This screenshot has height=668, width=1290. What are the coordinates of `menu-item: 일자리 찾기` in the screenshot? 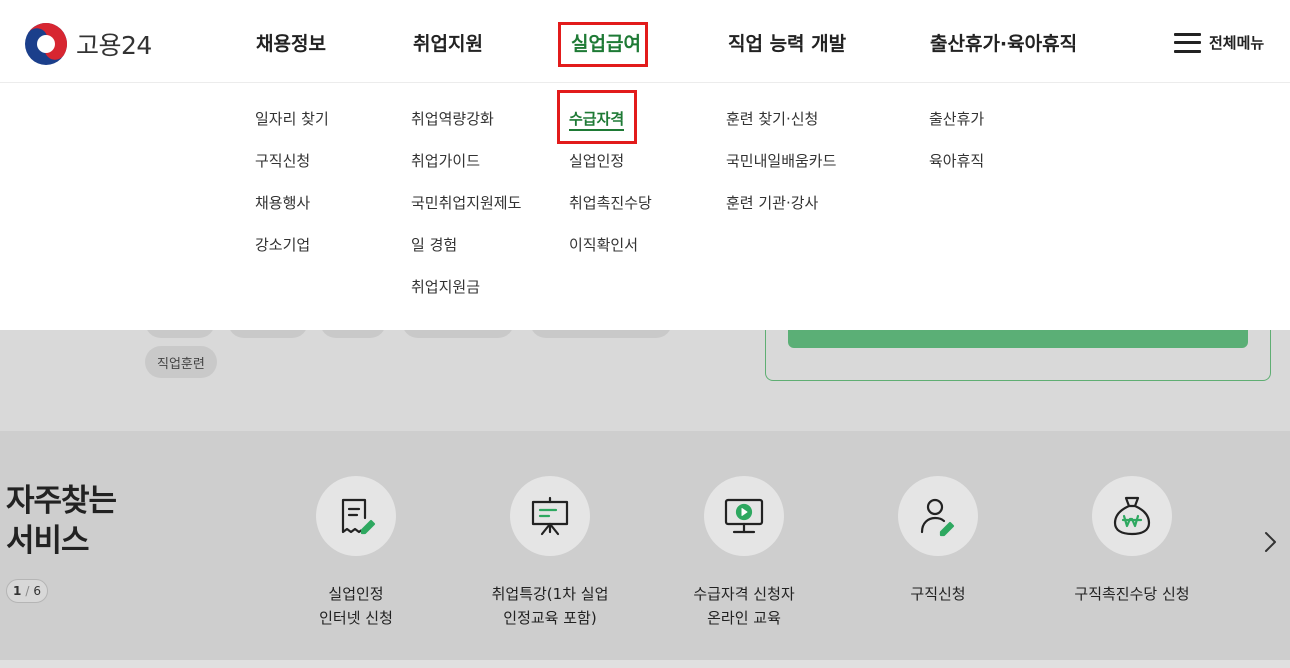 It's located at (292, 130).